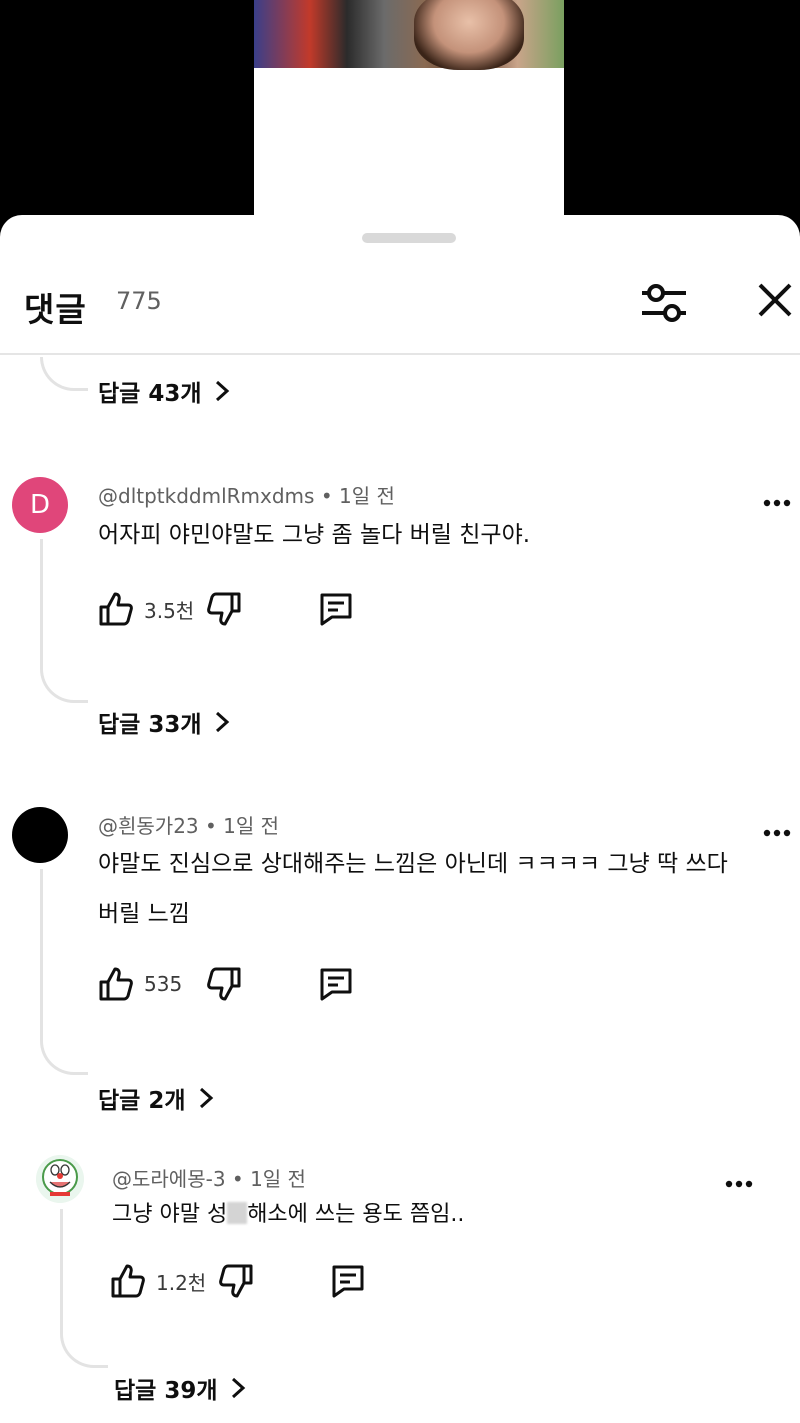  I want to click on view-replies-button: 답글 43개, so click(164, 391).